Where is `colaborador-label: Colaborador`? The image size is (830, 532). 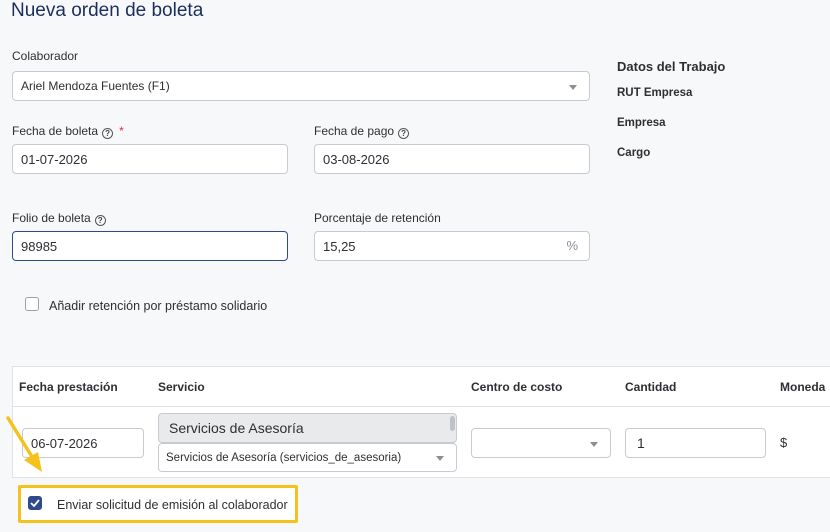 colaborador-label: Colaborador is located at coordinates (45, 56).